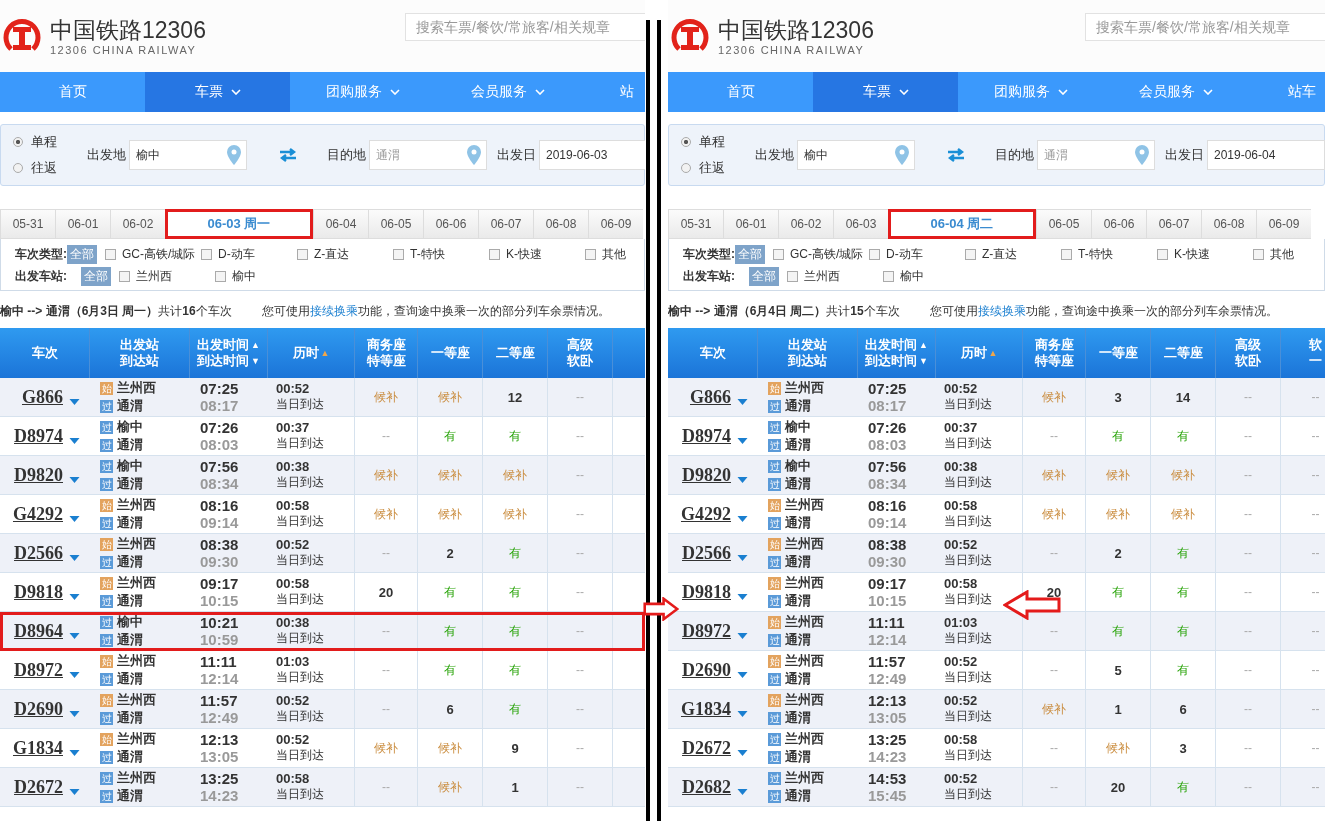 The image size is (1325, 821). I want to click on date-tab: 06-04 周二, so click(962, 224).